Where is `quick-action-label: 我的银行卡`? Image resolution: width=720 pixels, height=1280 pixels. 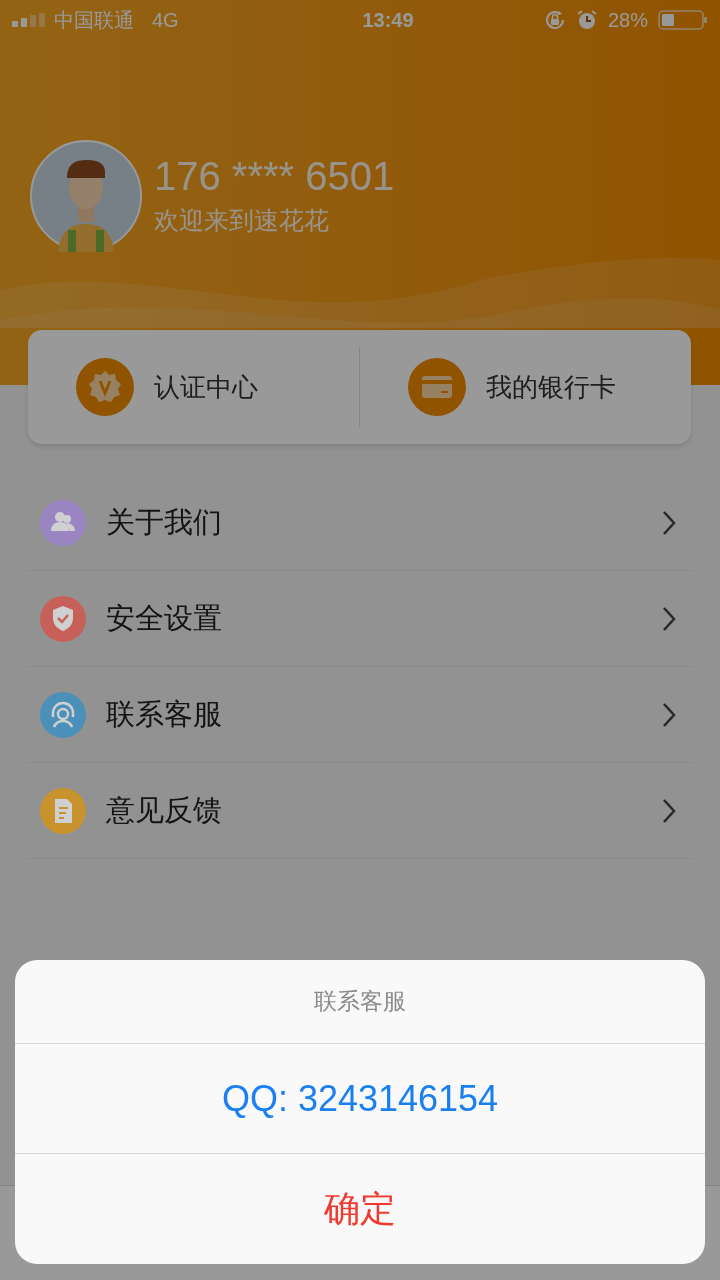 quick-action-label: 我的银行卡 is located at coordinates (551, 387).